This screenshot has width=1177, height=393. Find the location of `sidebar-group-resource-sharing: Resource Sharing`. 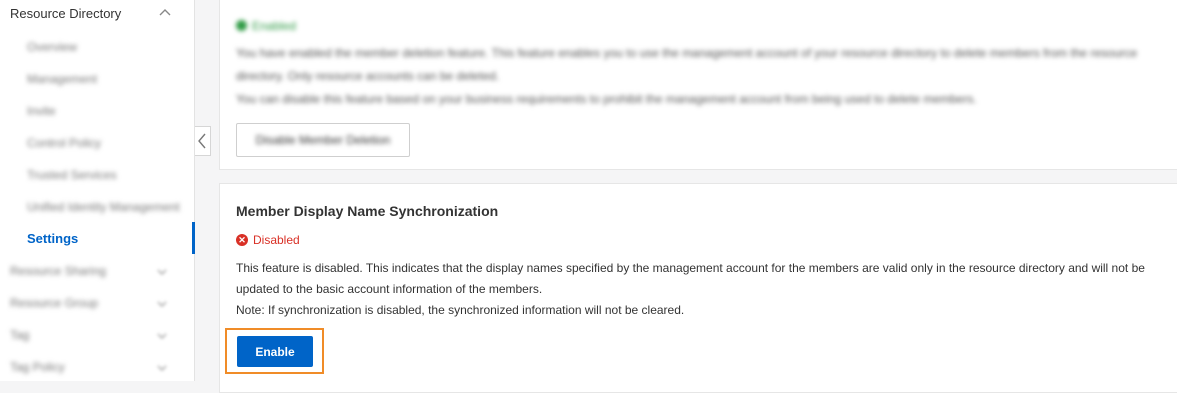

sidebar-group-resource-sharing: Resource Sharing is located at coordinates (58, 271).